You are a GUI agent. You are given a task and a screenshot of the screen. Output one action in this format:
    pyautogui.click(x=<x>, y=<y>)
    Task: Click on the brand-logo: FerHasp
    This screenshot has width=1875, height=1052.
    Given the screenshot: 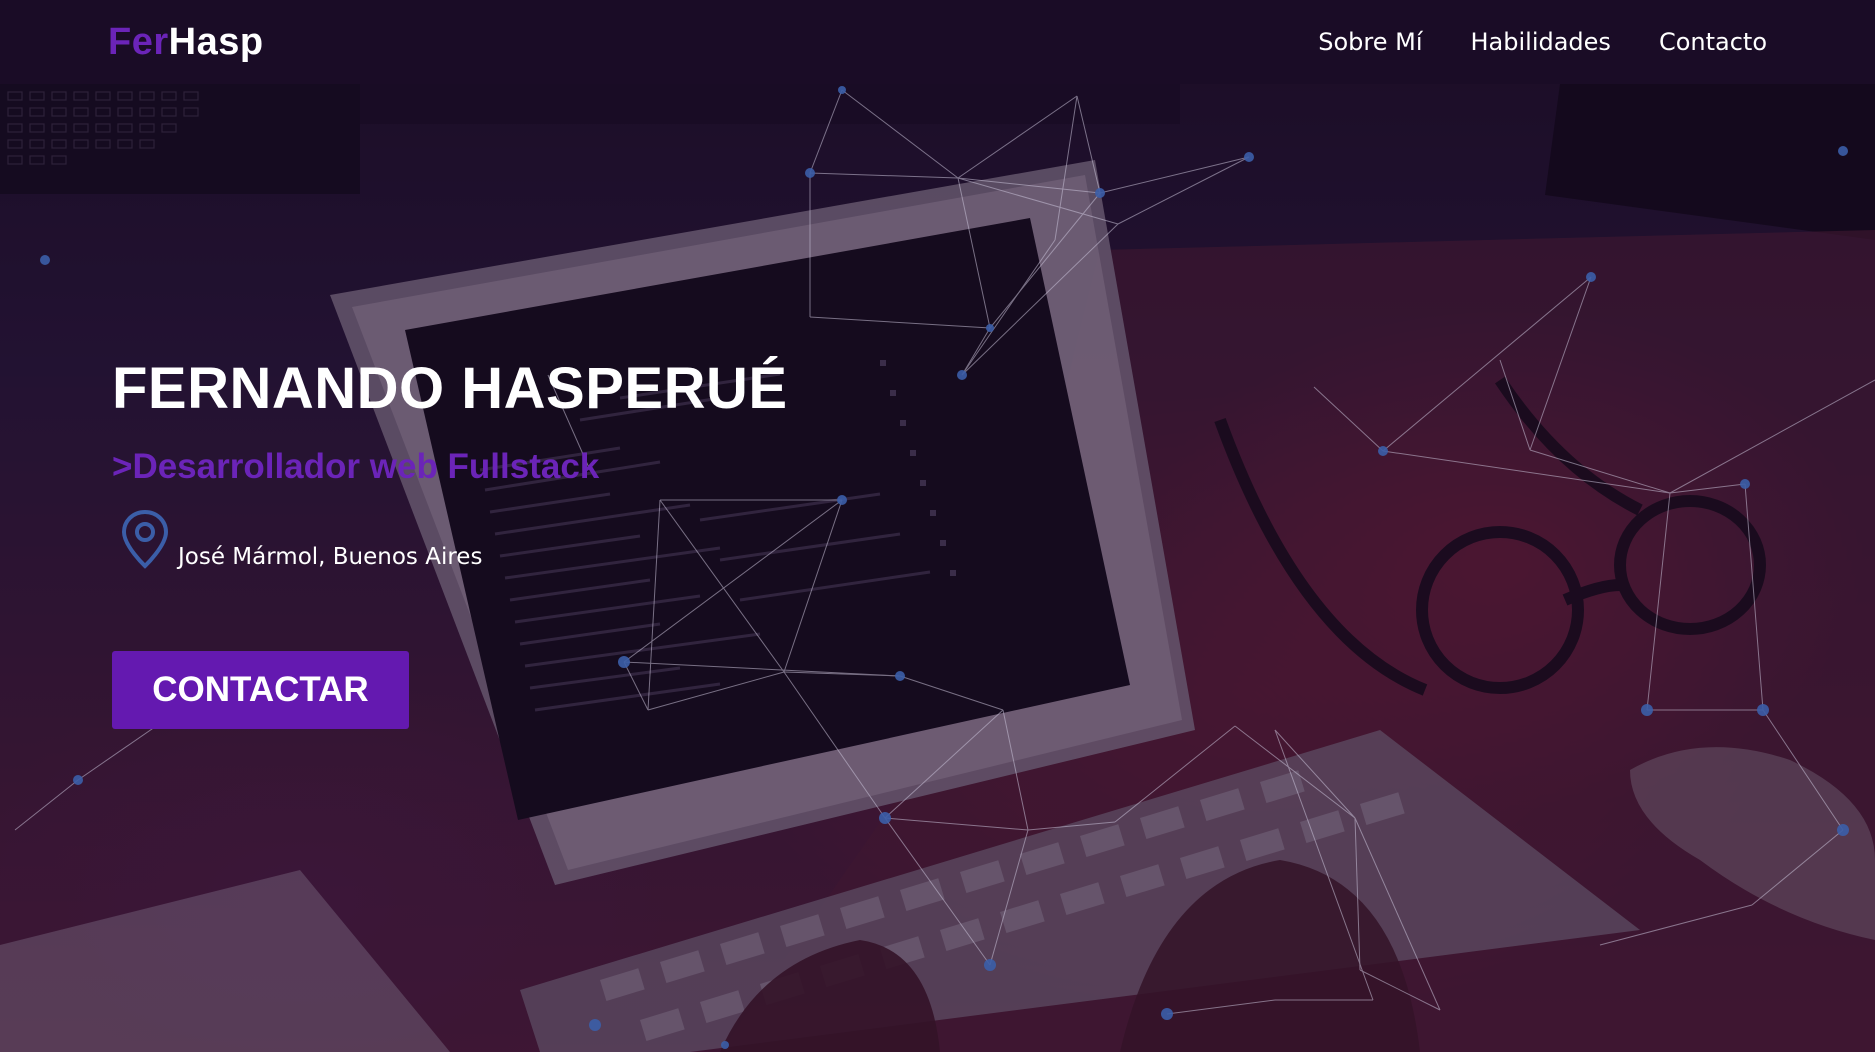 What is the action you would take?
    pyautogui.click(x=186, y=42)
    